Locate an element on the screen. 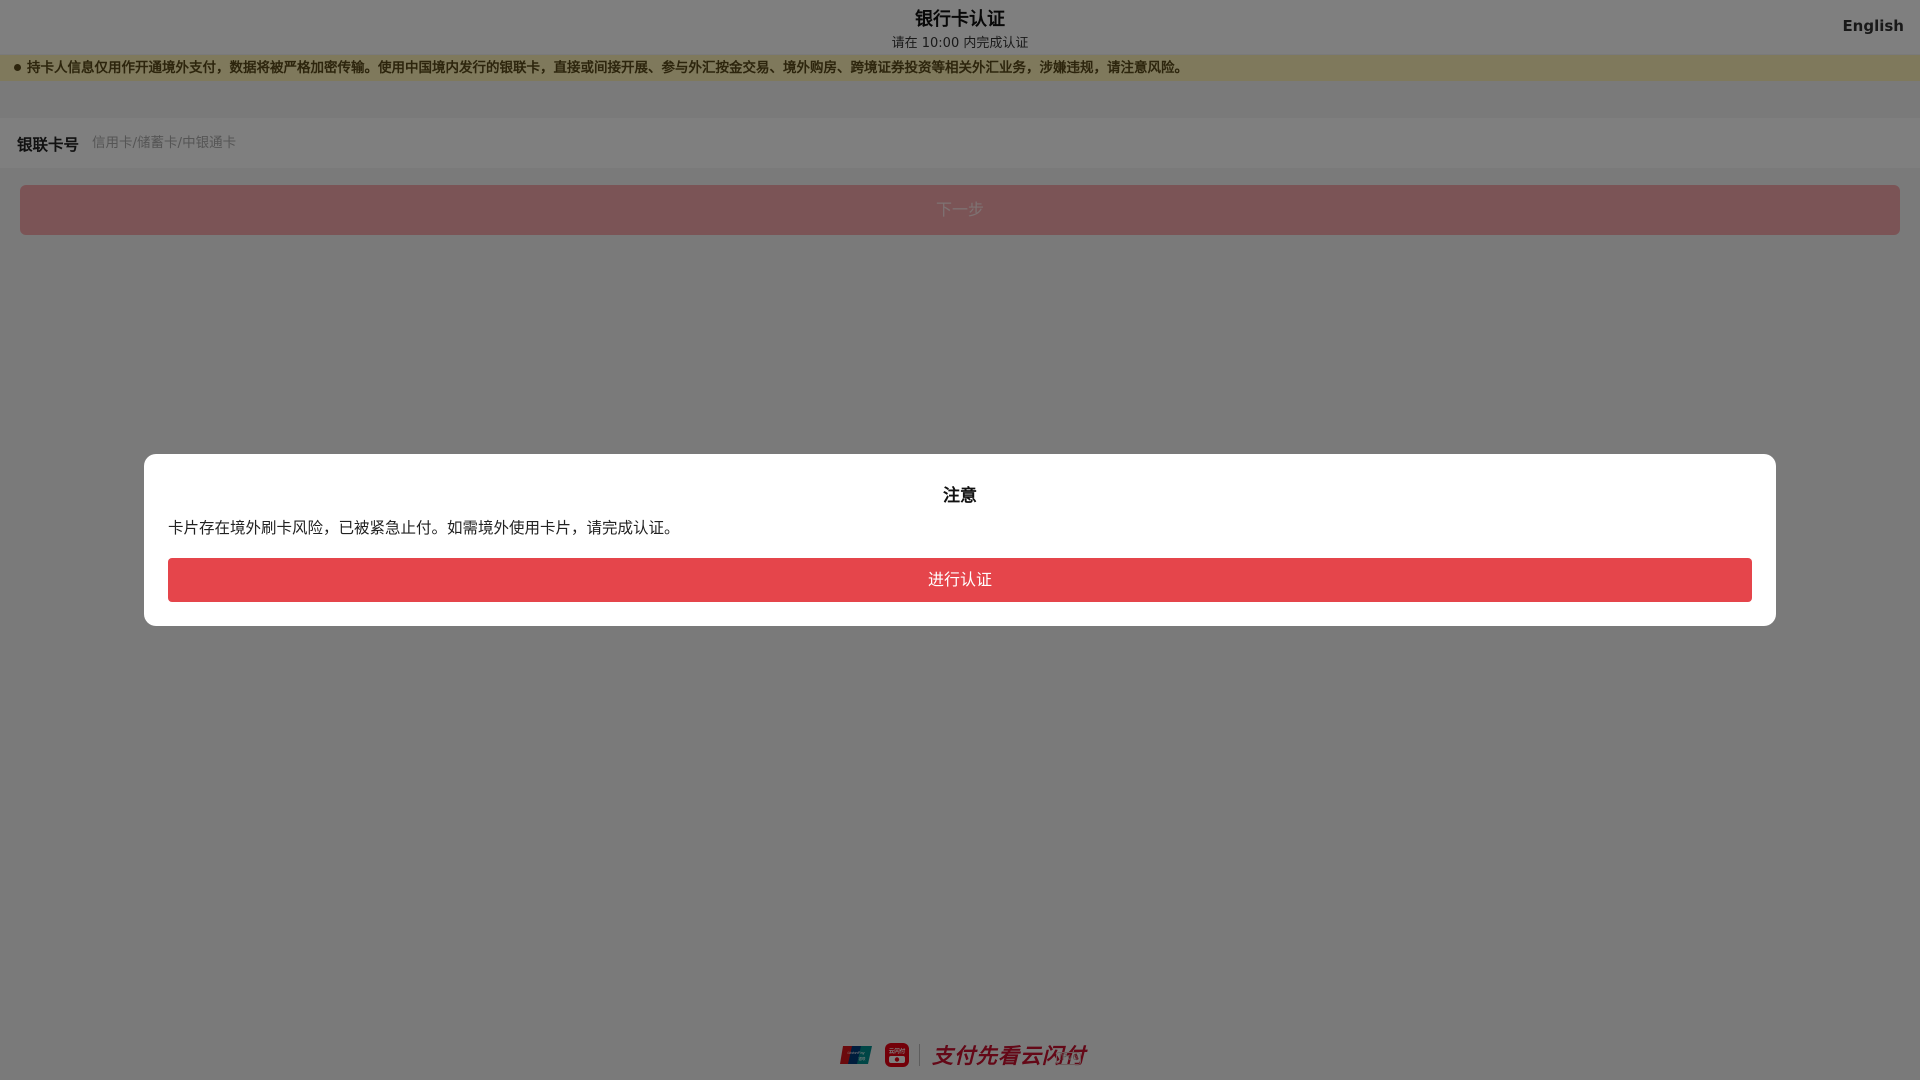 Image resolution: width=1920 pixels, height=1080 pixels. dialog-message: 卡片存在境外刷卡风险，已被紧急止付。如需境外使用卡片，请完成认证。 is located at coordinates (424, 528).